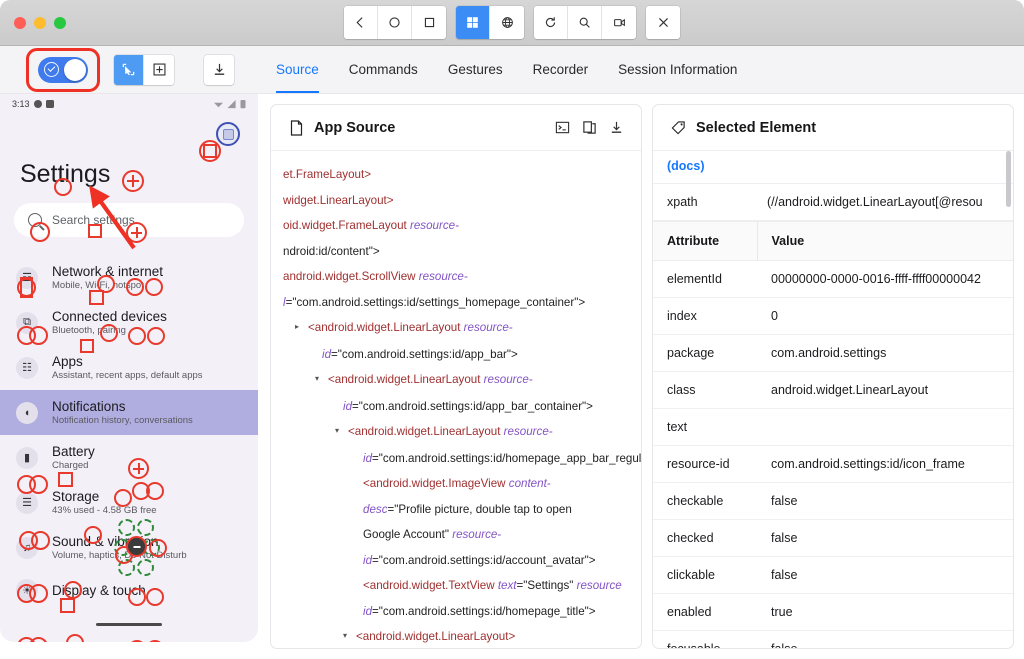 The image size is (1024, 659). Describe the element at coordinates (456, 201) in the screenshot. I see `xml-line: widget.LinearLayout>` at that location.